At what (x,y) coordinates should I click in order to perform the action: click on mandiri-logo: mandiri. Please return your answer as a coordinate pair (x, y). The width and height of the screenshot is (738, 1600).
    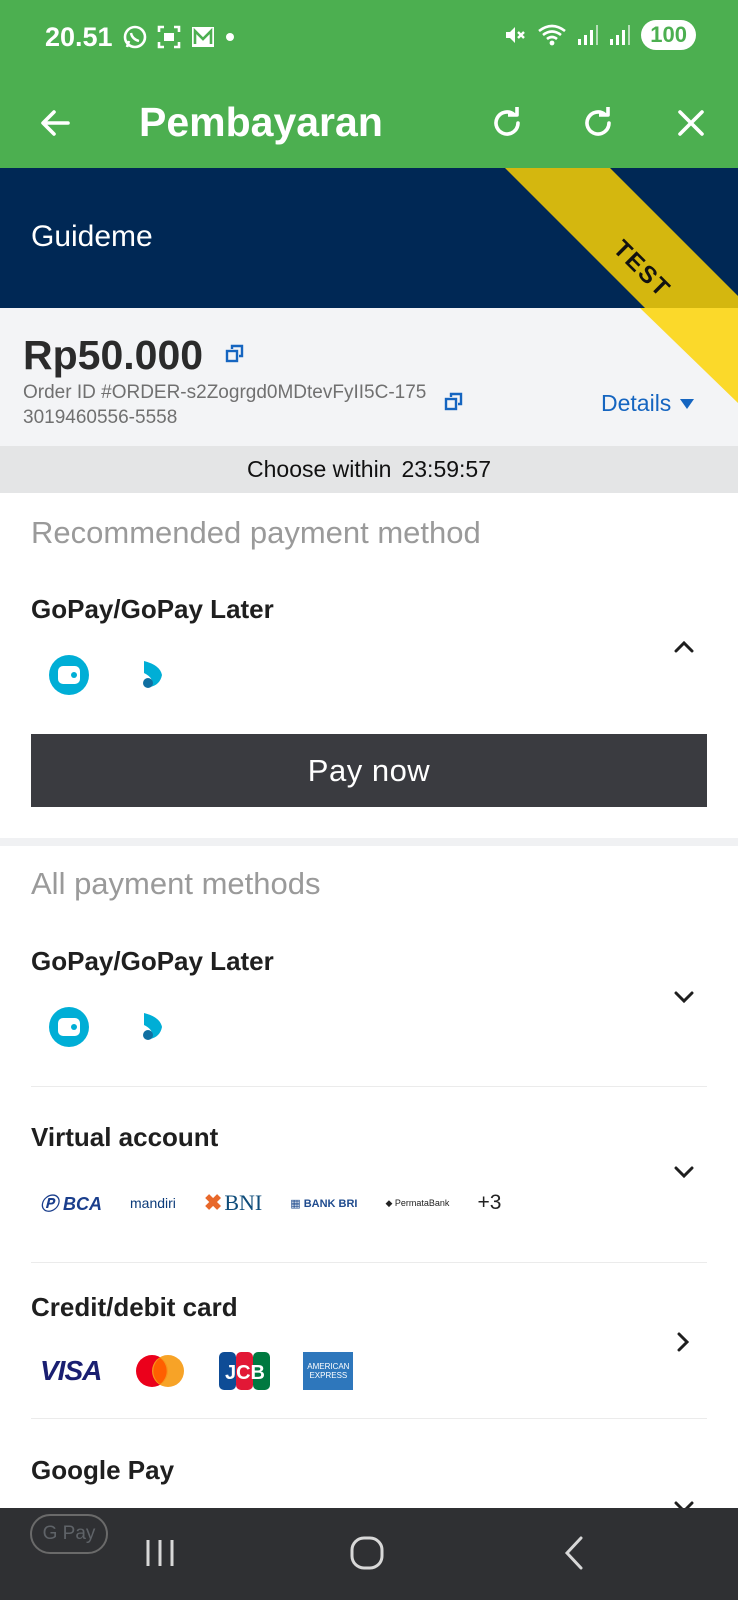
    Looking at the image, I should click on (153, 1203).